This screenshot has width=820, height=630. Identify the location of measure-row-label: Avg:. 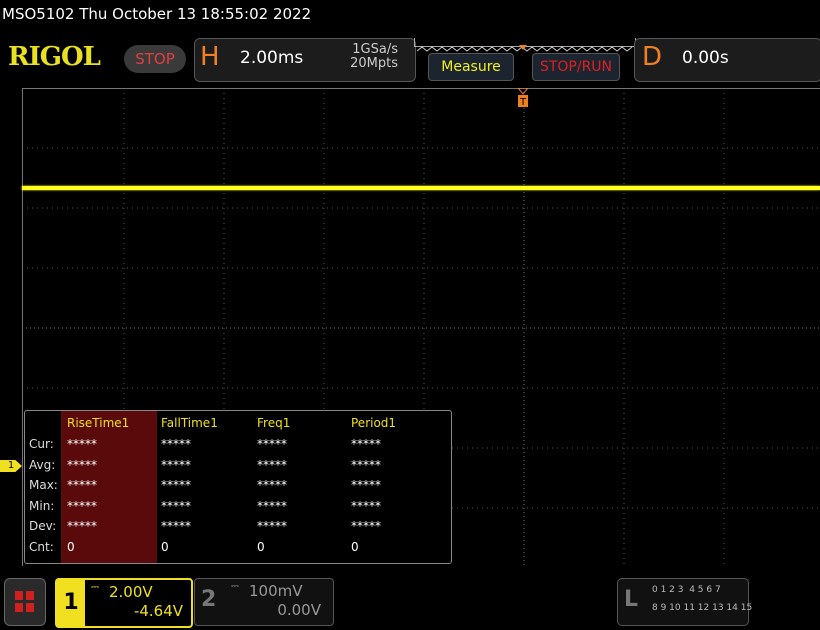
(42, 464).